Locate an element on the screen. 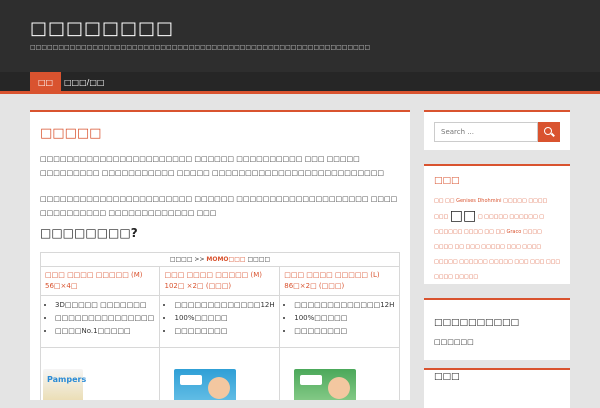 Image resolution: width=600 pixels, height=408 pixels. caption-link: MOMO□□□ is located at coordinates (225, 259).